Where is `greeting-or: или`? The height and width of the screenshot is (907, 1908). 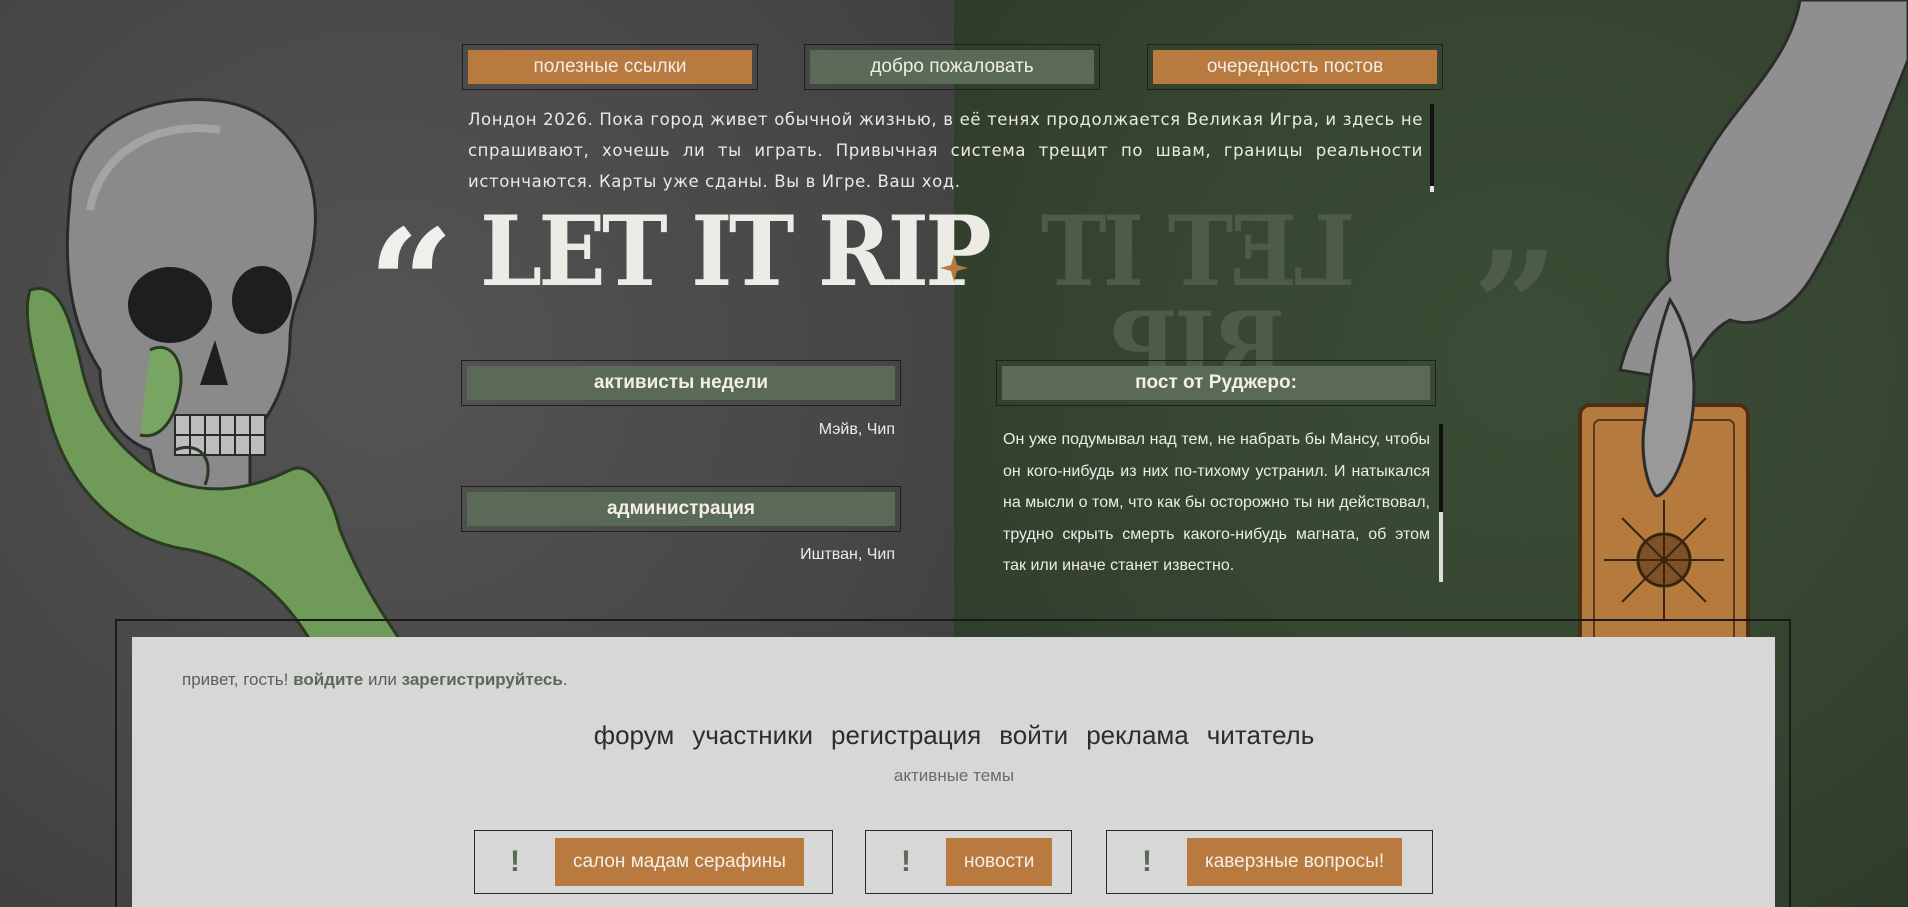 greeting-or: или is located at coordinates (382, 679).